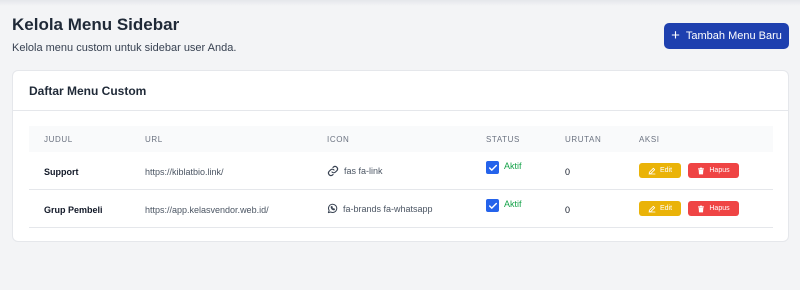  I want to click on column-header-url: URL, so click(154, 139).